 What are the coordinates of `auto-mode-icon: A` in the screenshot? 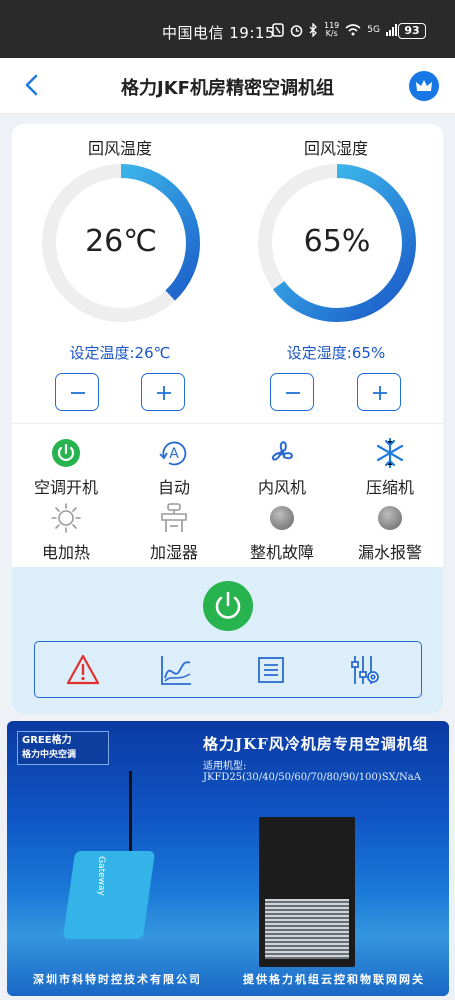 It's located at (173, 453).